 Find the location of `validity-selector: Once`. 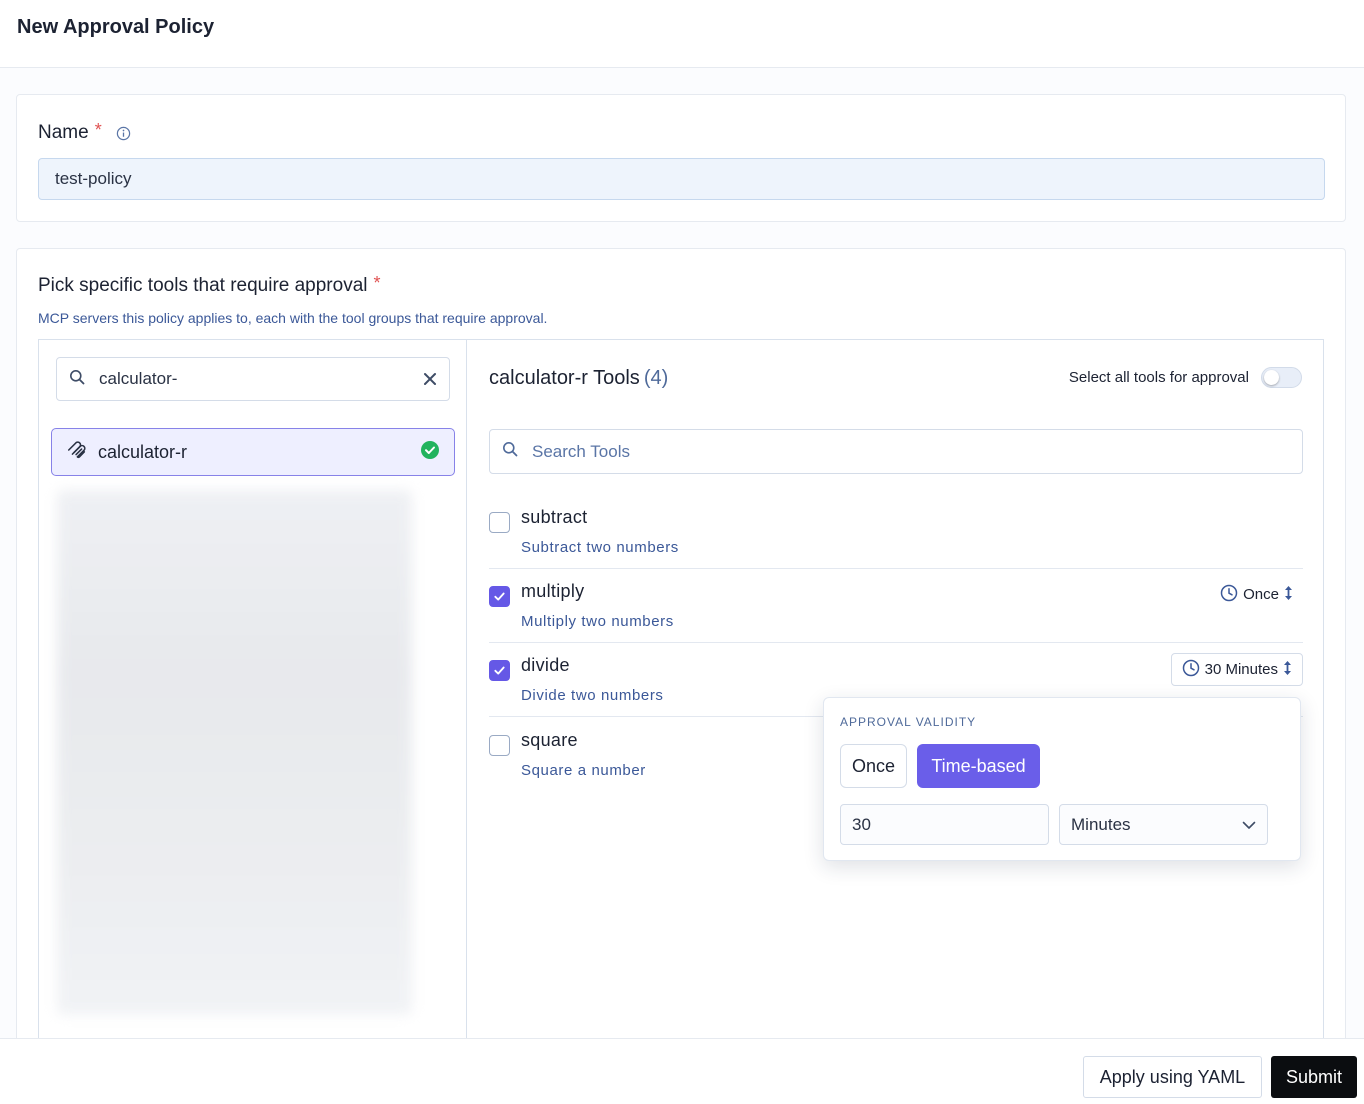

validity-selector: Once is located at coordinates (1256, 594).